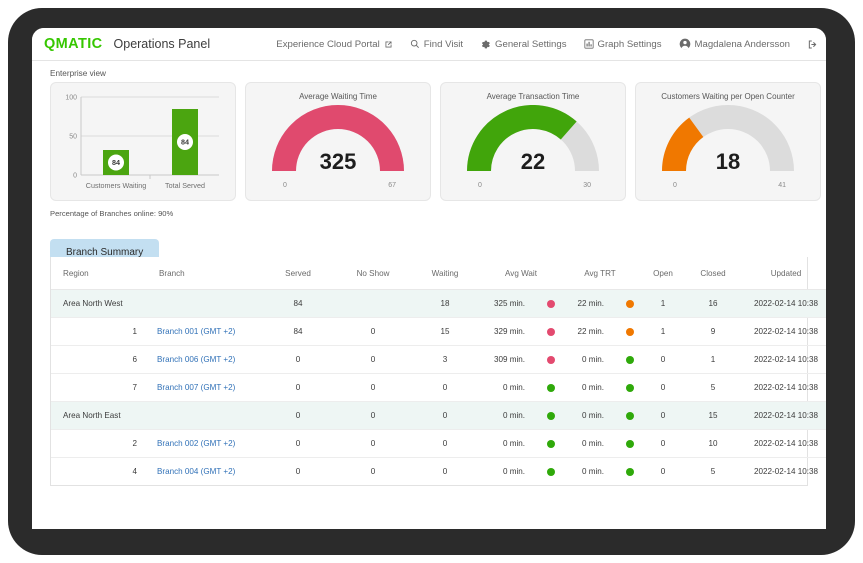 This screenshot has width=863, height=563. Describe the element at coordinates (99, 303) in the screenshot. I see `cell-region-name: Area North West` at that location.